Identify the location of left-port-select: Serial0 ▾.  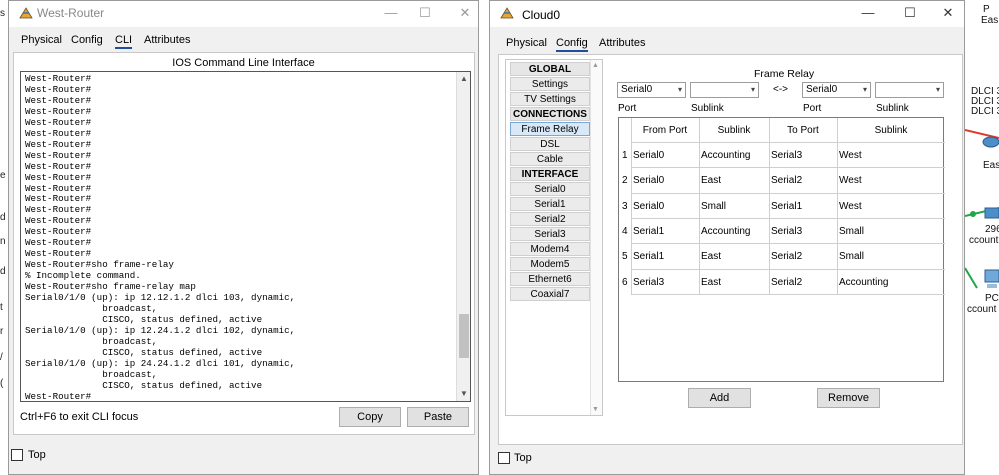
(651, 90).